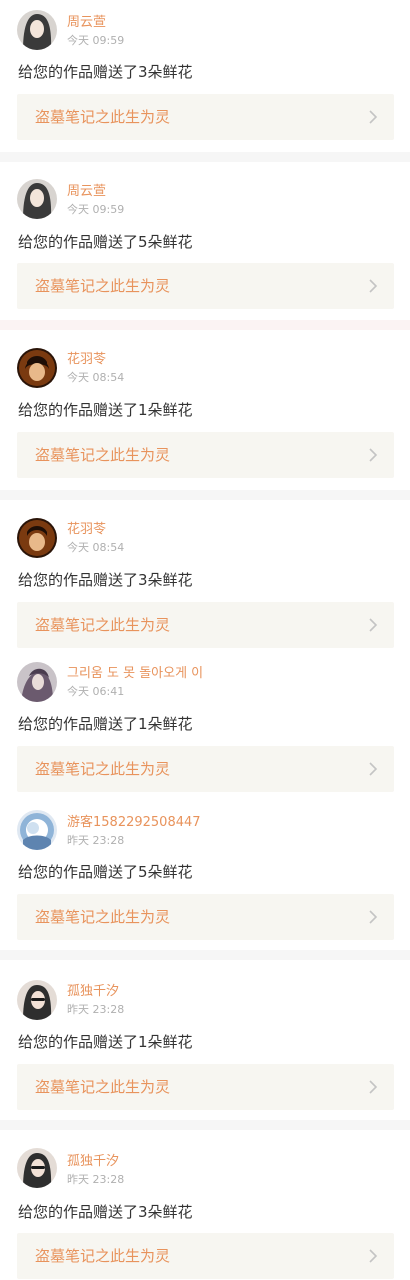  Describe the element at coordinates (205, 1040) in the screenshot. I see `notification-card: 孤独千汐 昨天 23:28 给您的作品赠送了1朵鲜花 盗墓笔记之此生为灵` at that location.